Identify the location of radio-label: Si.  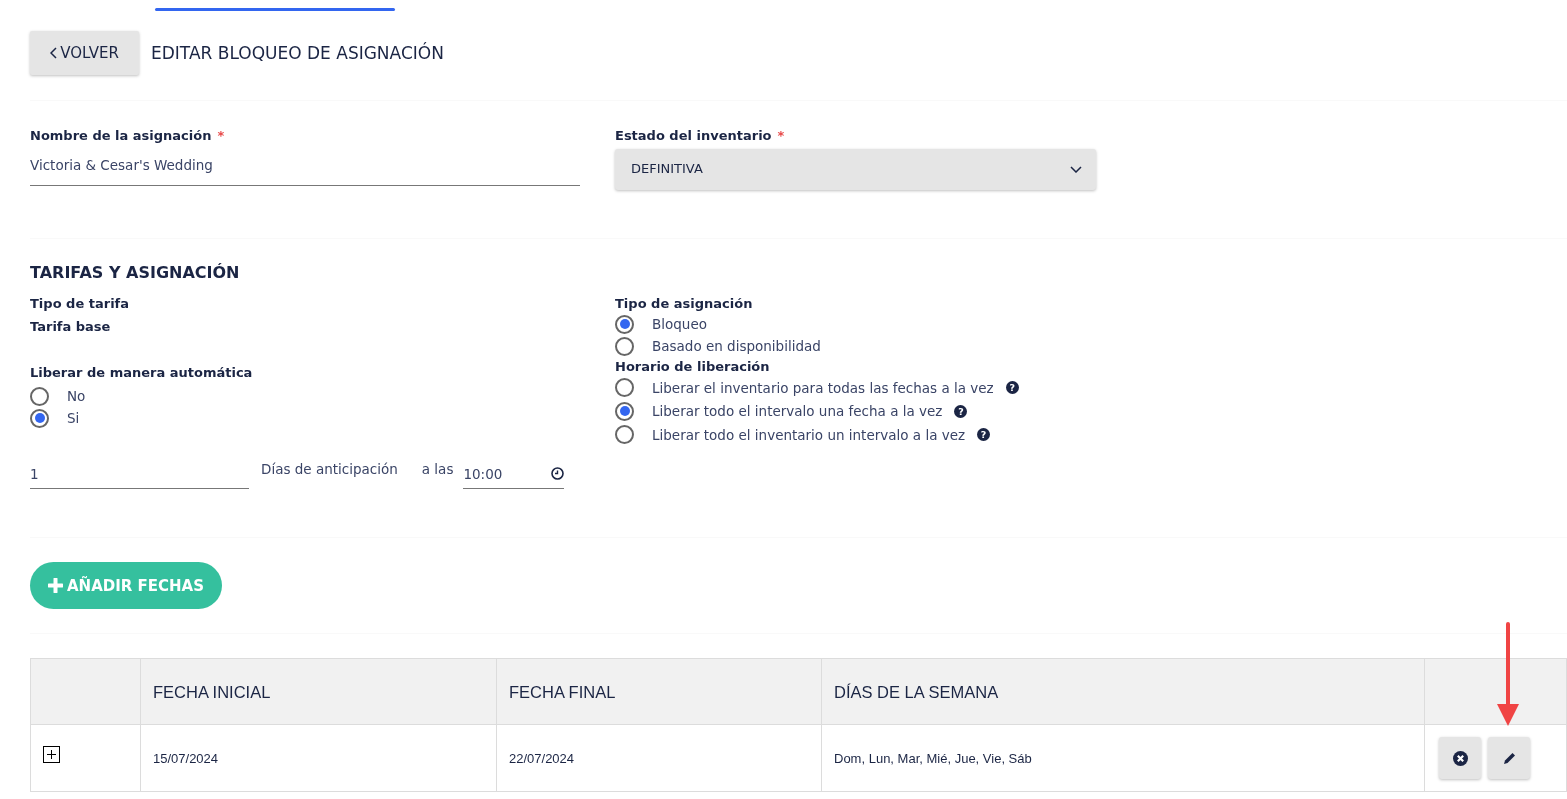
(73, 419).